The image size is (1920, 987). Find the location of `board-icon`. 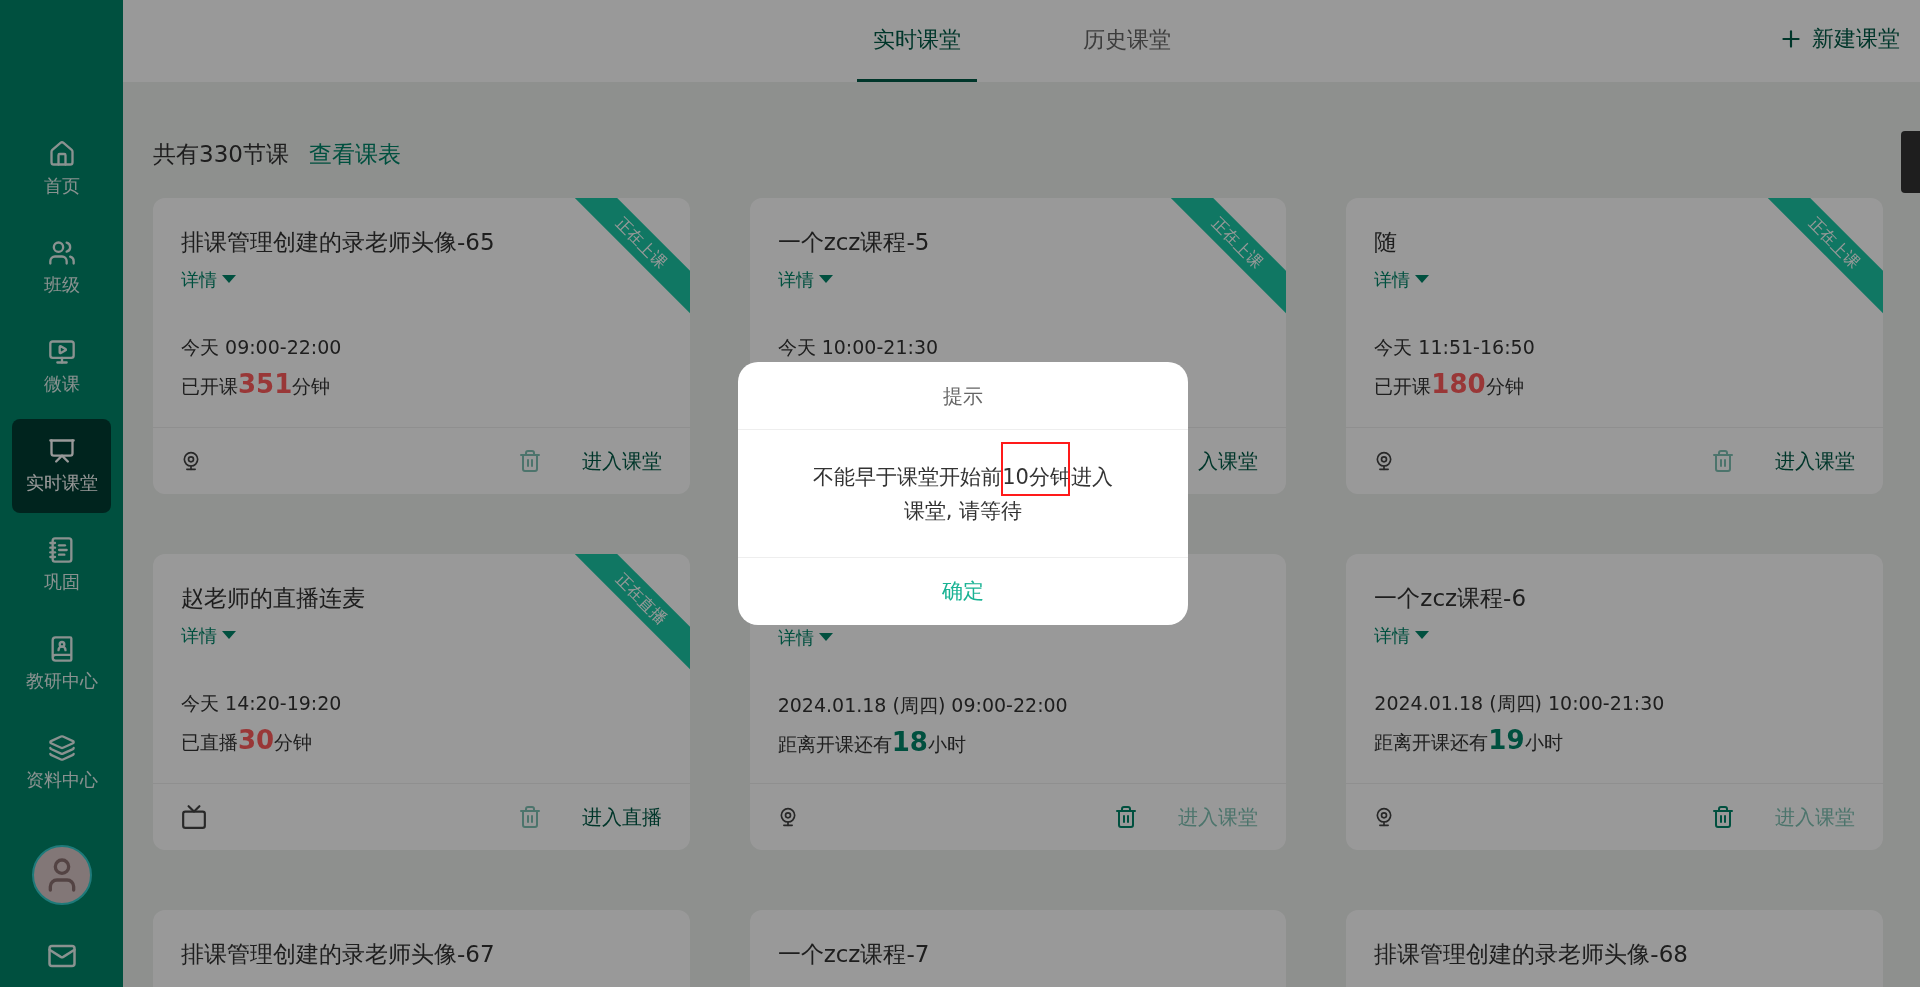

board-icon is located at coordinates (61, 450).